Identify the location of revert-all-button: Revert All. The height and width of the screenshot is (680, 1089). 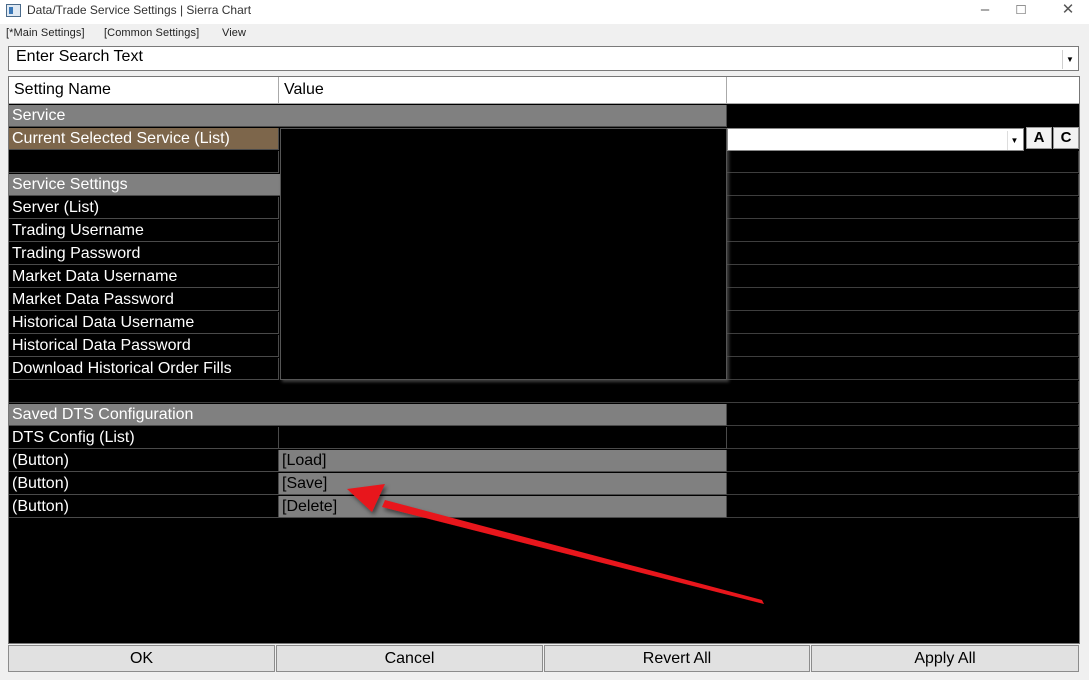
(677, 658).